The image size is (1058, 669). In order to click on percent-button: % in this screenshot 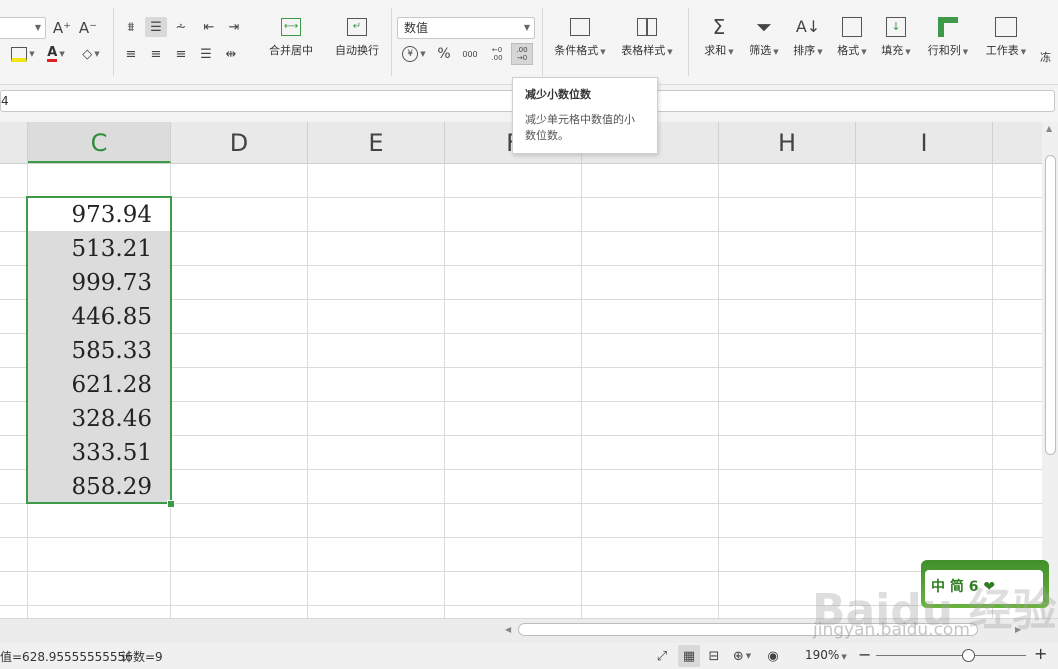, I will do `click(444, 54)`.